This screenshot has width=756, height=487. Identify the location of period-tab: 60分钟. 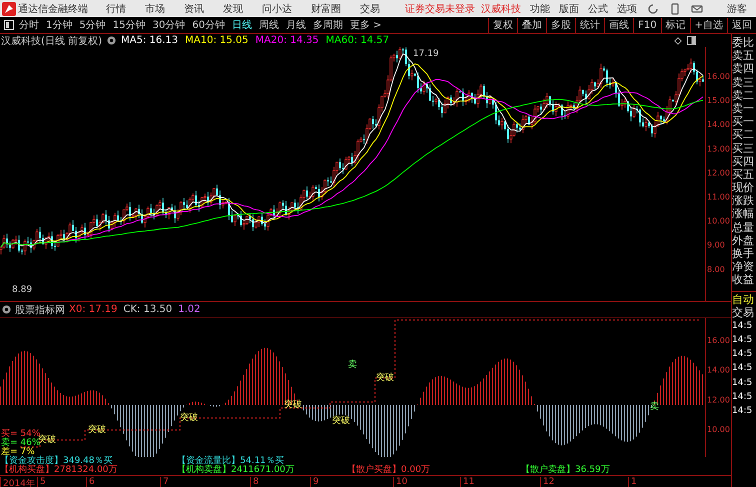
(208, 25).